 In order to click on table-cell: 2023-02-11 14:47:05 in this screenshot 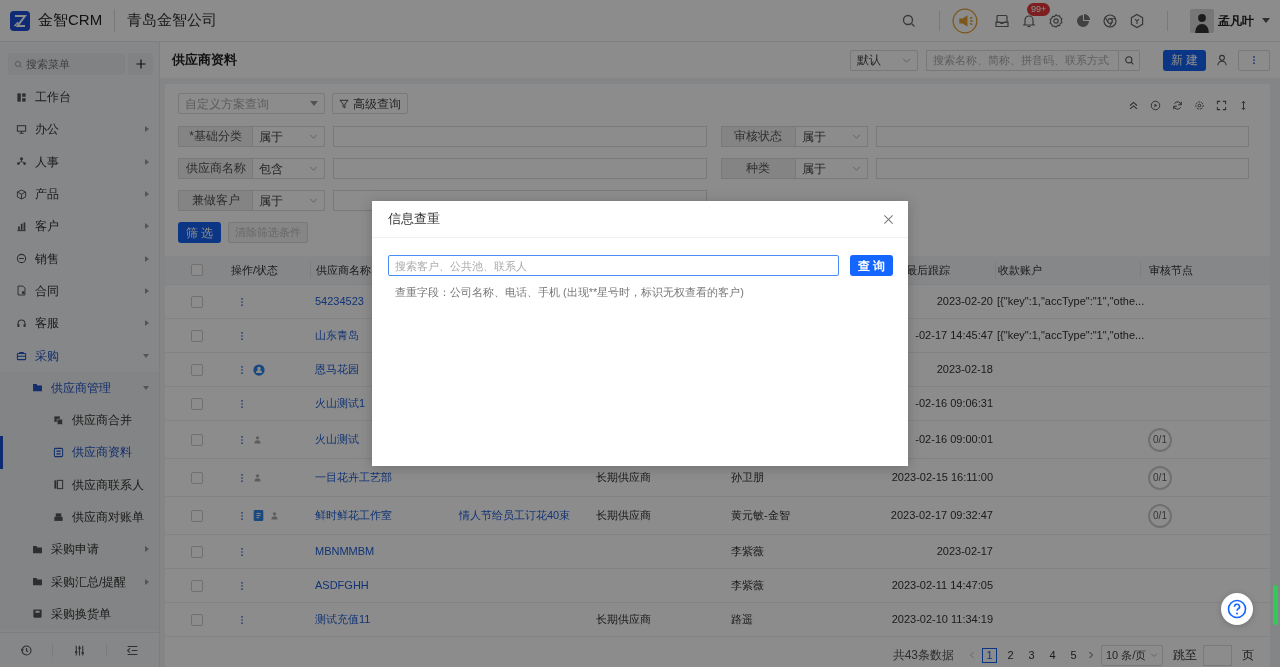, I will do `click(942, 585)`.